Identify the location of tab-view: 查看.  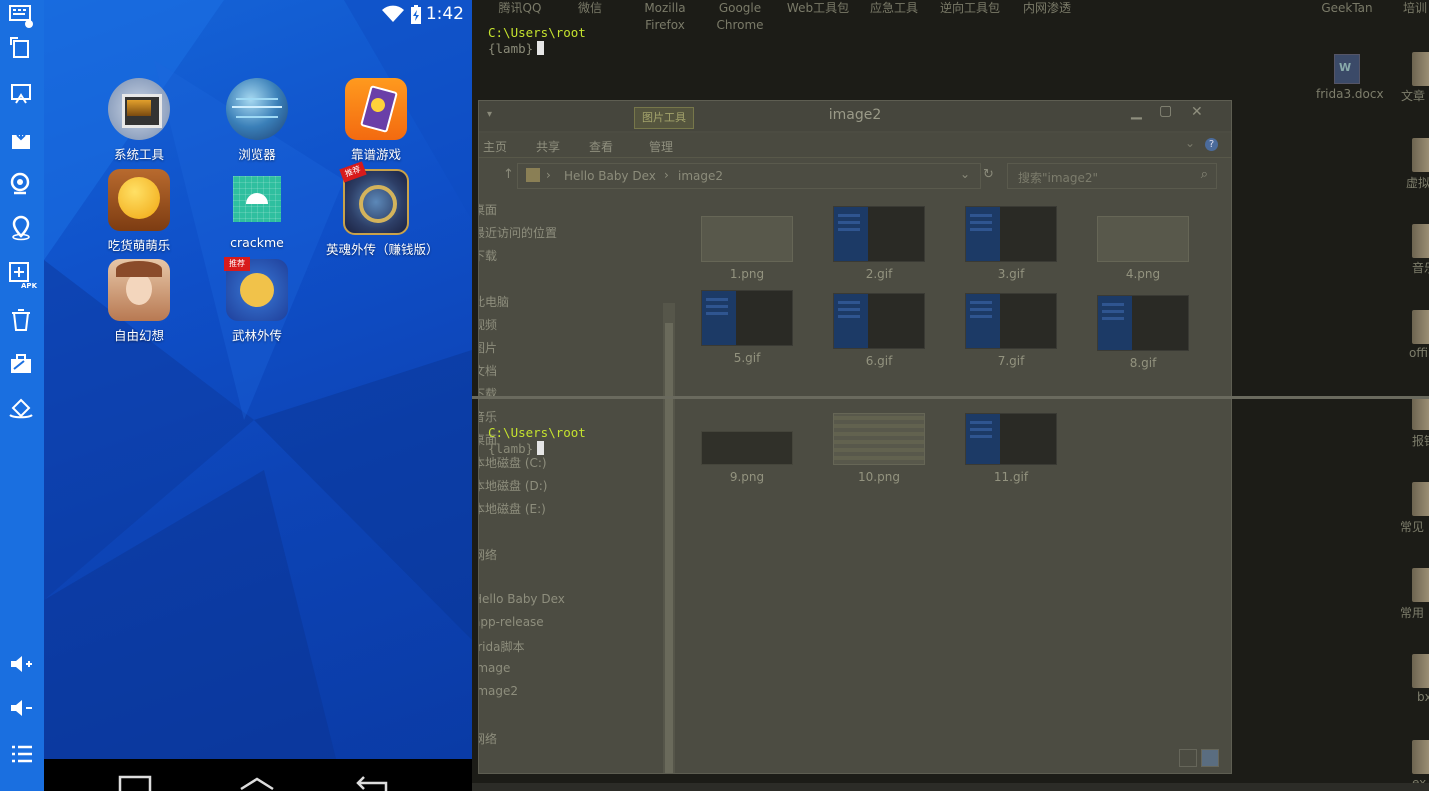
(601, 146).